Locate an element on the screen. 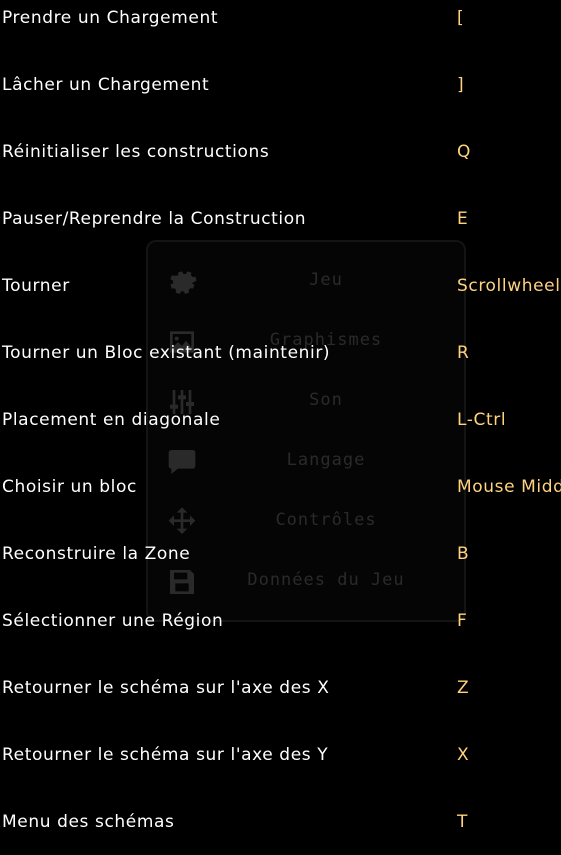 The image size is (561, 855). keybind-row-flip-y: Retourner le schéma sur l'axe des Y X is located at coordinates (280, 759).